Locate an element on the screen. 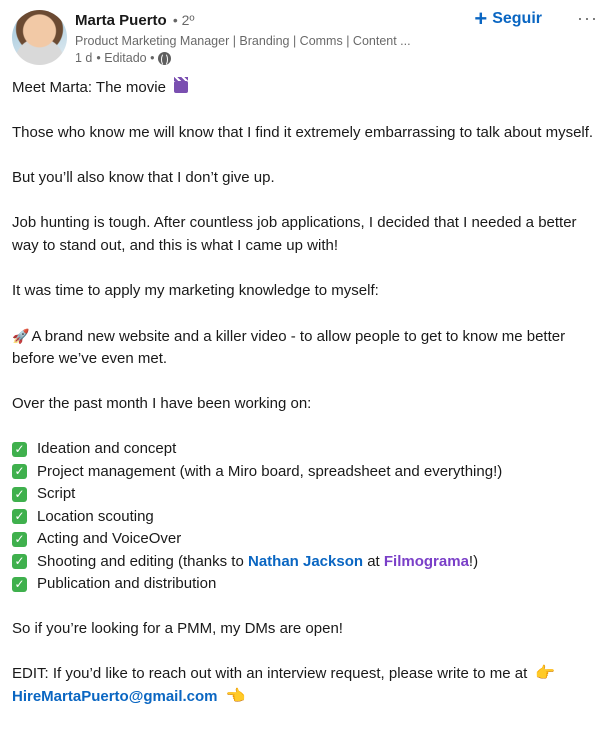 The height and width of the screenshot is (737, 612). author-avatar is located at coordinates (39, 37).